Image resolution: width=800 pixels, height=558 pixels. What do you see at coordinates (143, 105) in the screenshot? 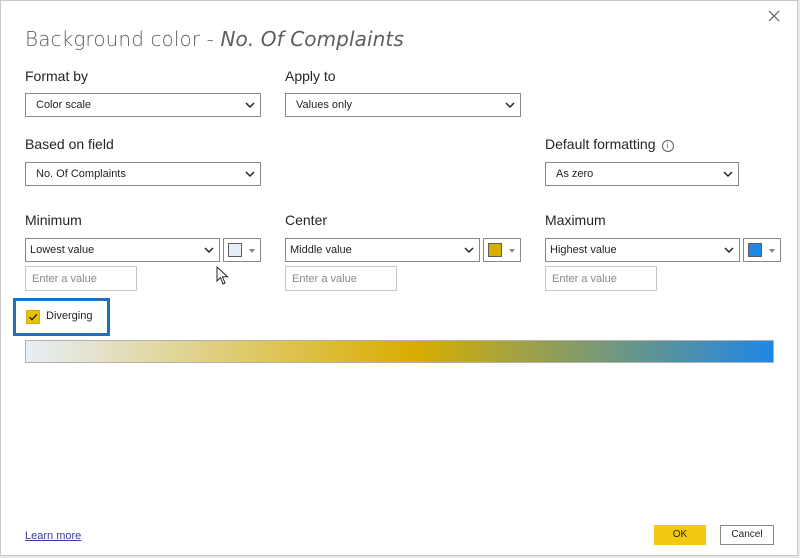
I see `format-by-select: Color scale` at bounding box center [143, 105].